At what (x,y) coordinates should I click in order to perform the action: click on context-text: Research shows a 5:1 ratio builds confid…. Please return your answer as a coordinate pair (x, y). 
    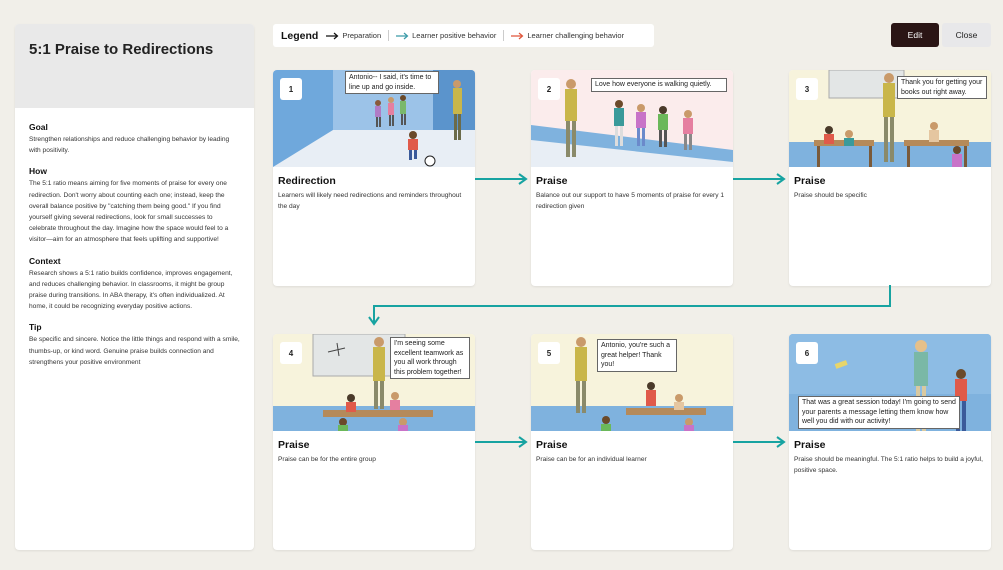
    Looking at the image, I should click on (131, 290).